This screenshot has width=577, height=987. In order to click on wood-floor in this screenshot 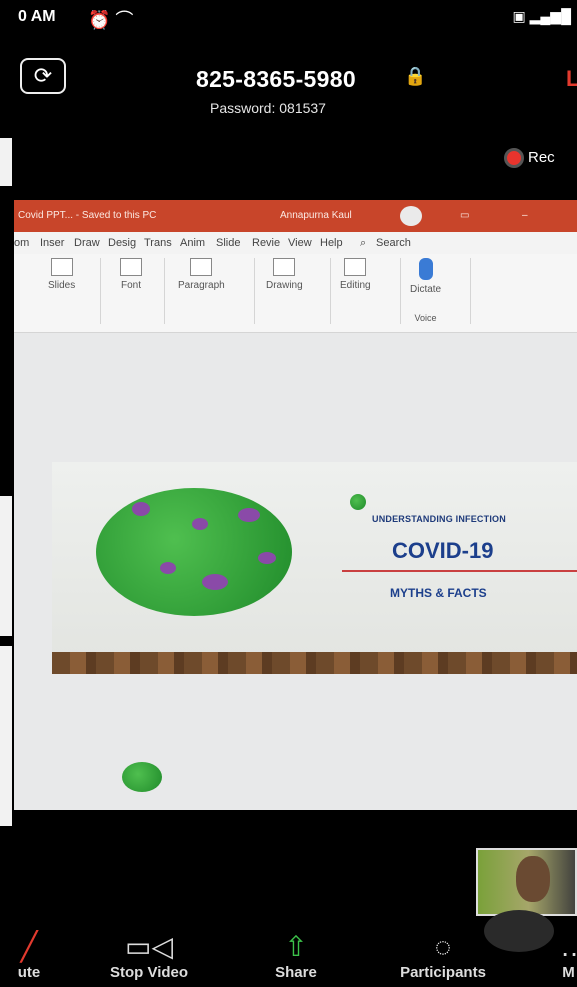, I will do `click(314, 663)`.